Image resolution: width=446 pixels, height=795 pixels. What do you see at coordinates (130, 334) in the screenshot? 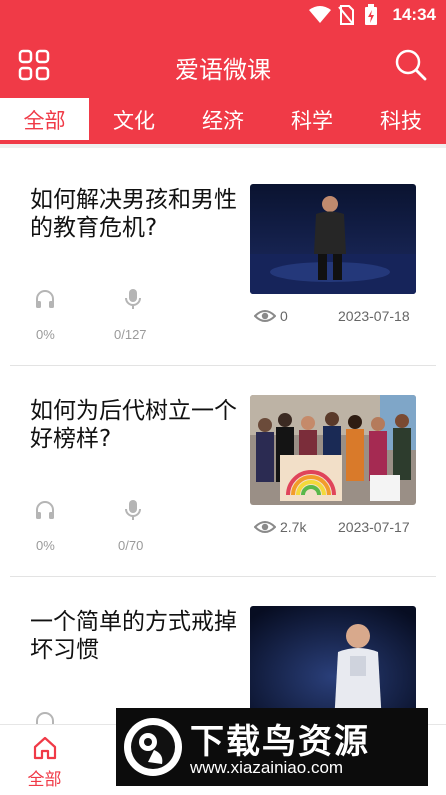
I see `record-progress: 0/127` at bounding box center [130, 334].